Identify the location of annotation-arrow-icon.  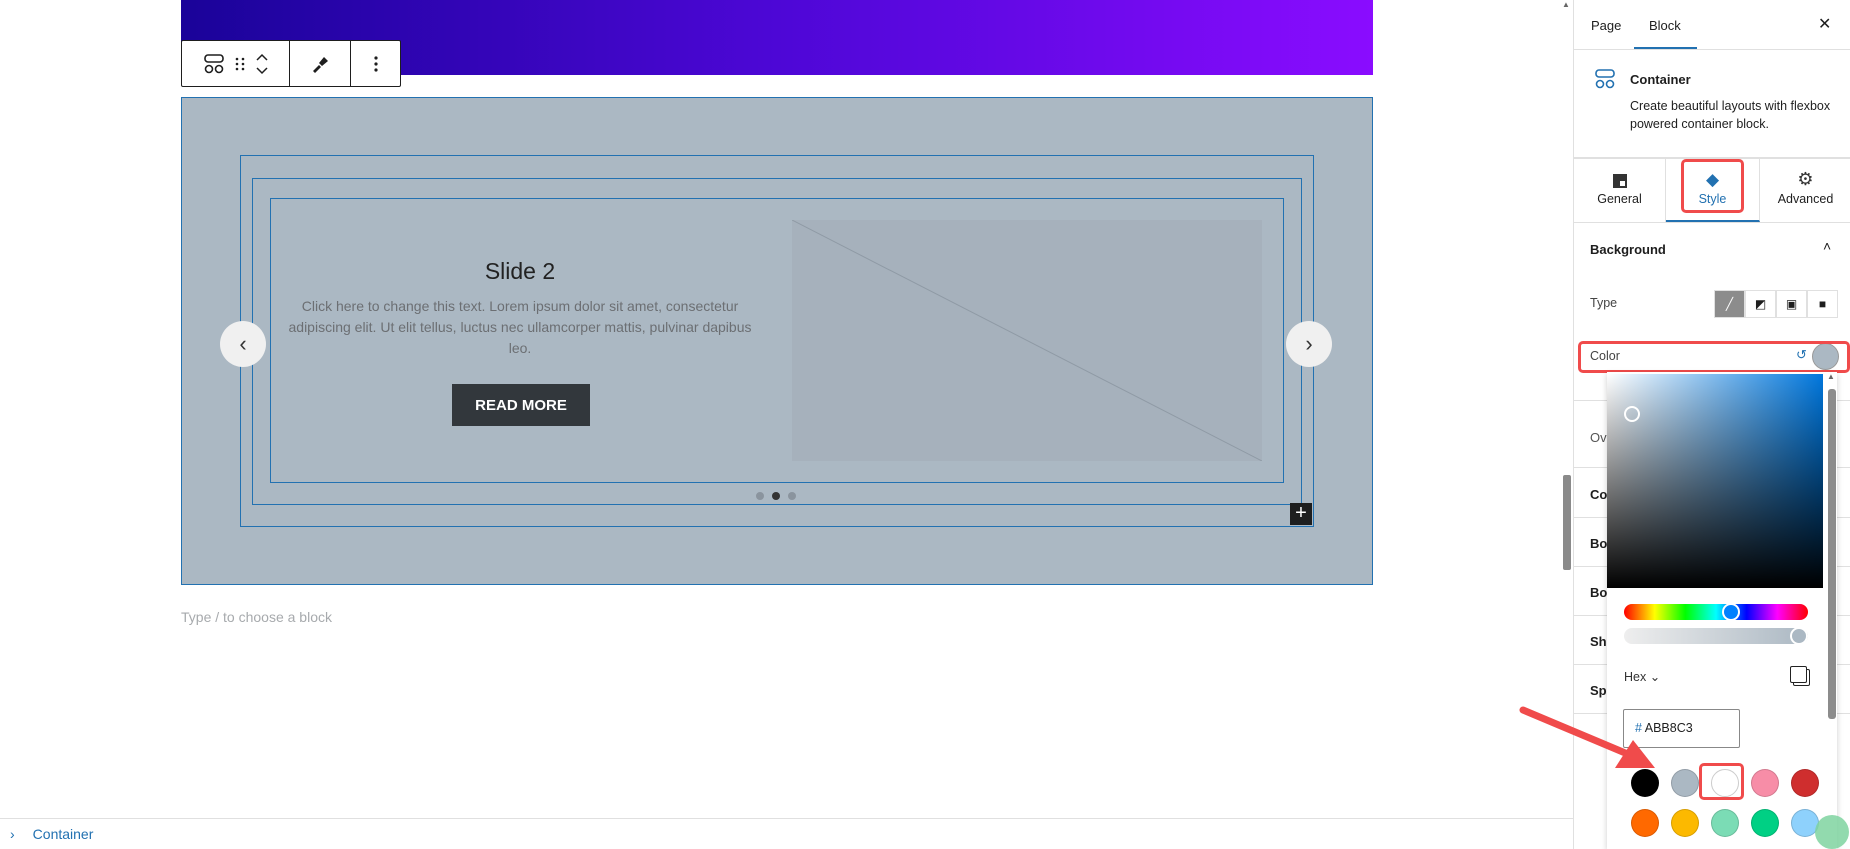
(1587, 737).